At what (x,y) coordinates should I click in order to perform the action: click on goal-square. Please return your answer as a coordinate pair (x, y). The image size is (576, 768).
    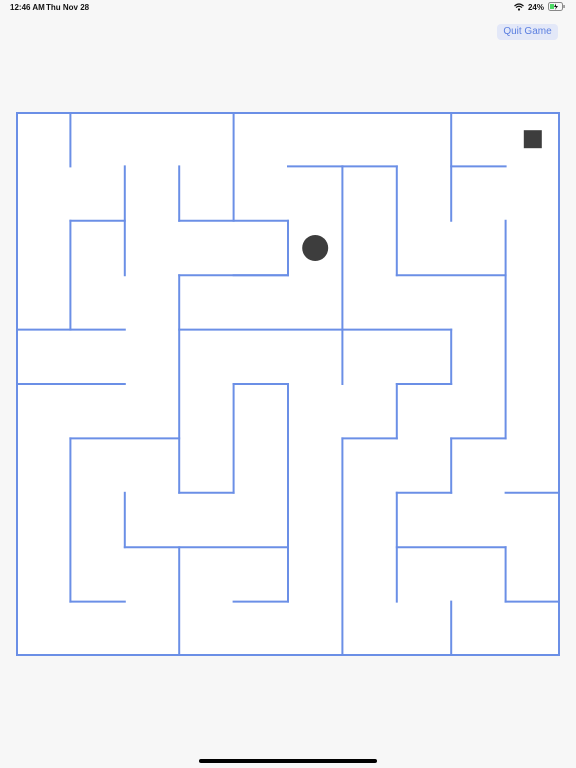
    Looking at the image, I should click on (532, 139).